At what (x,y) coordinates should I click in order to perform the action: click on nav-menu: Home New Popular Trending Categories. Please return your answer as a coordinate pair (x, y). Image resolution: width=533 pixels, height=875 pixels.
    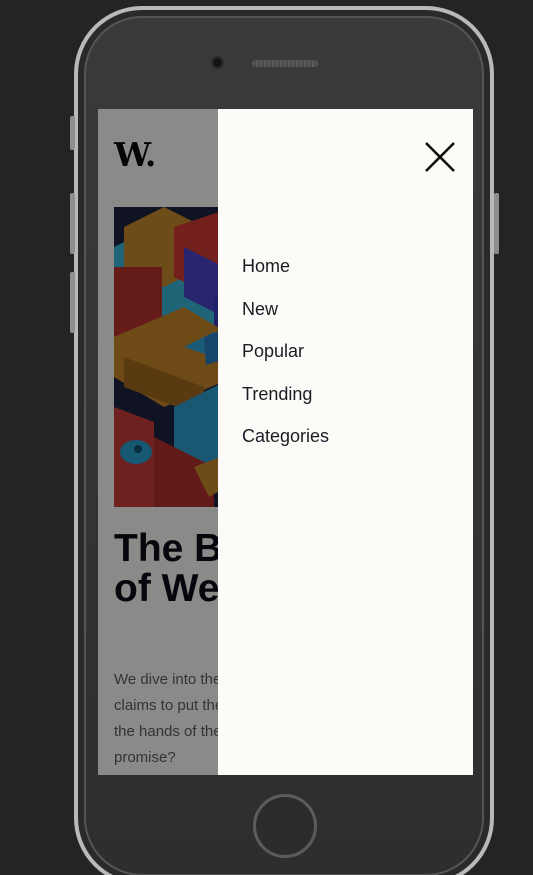
    Looking at the image, I should click on (285, 361).